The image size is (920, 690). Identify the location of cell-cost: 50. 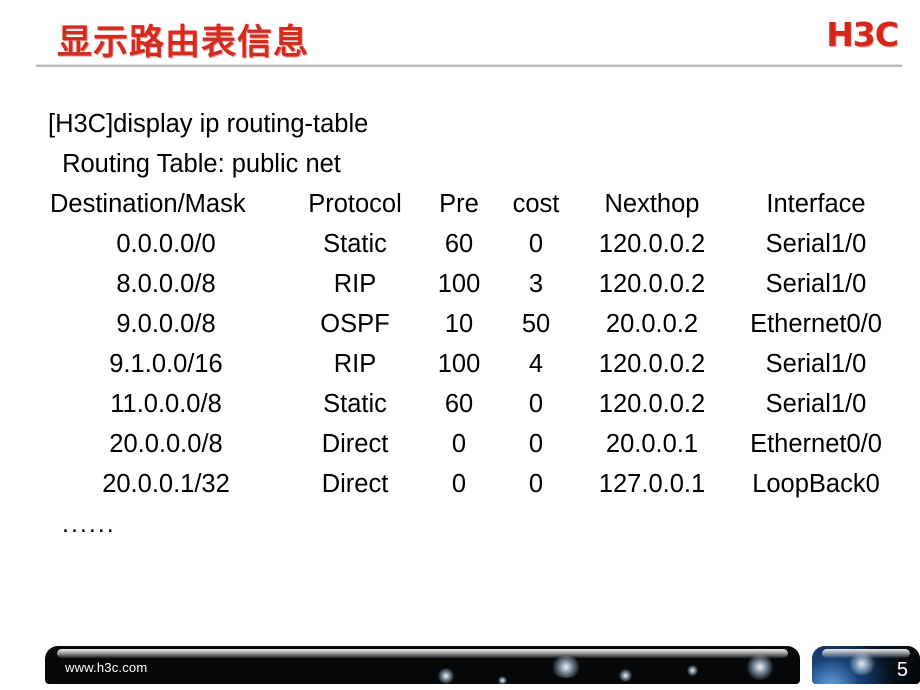
(536, 324).